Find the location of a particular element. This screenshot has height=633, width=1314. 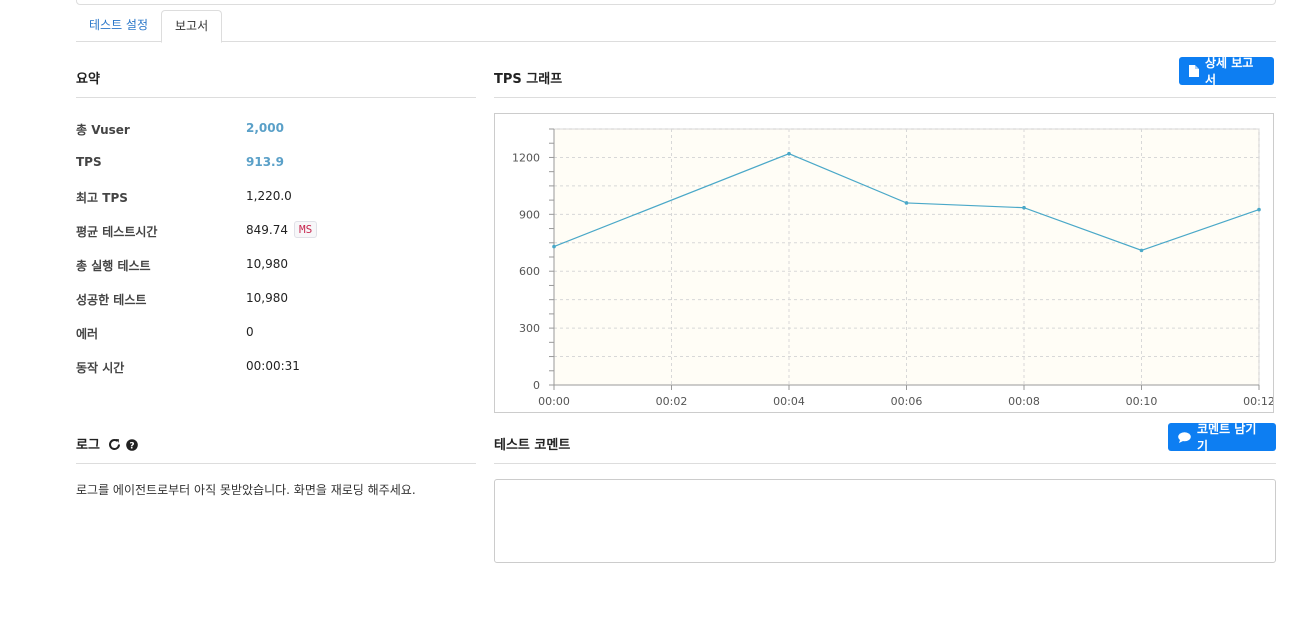

x-tick-label: 00:06 is located at coordinates (907, 401).